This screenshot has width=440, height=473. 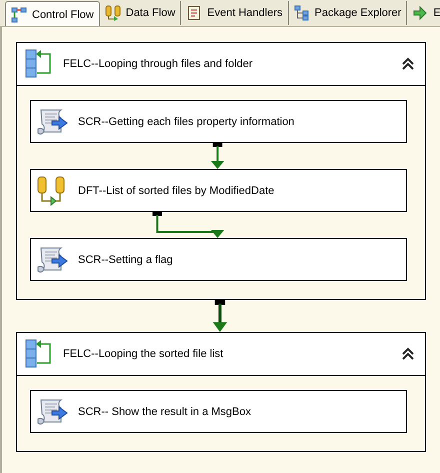 What do you see at coordinates (218, 259) in the screenshot?
I see `task-box: SCR--Setting a flag` at bounding box center [218, 259].